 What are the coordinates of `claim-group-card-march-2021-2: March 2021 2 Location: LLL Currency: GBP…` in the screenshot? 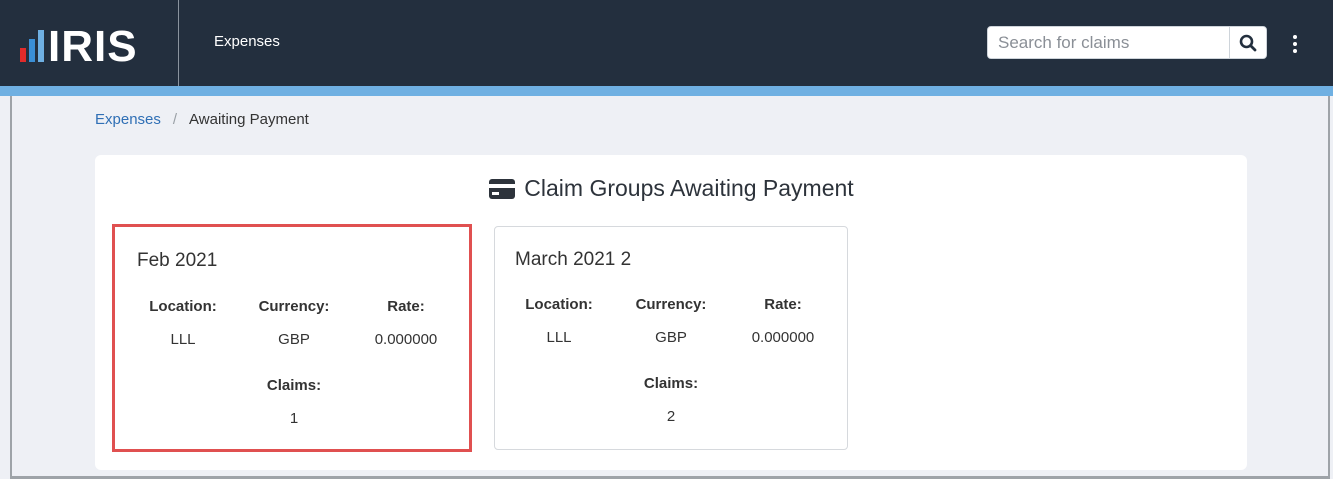 It's located at (671, 338).